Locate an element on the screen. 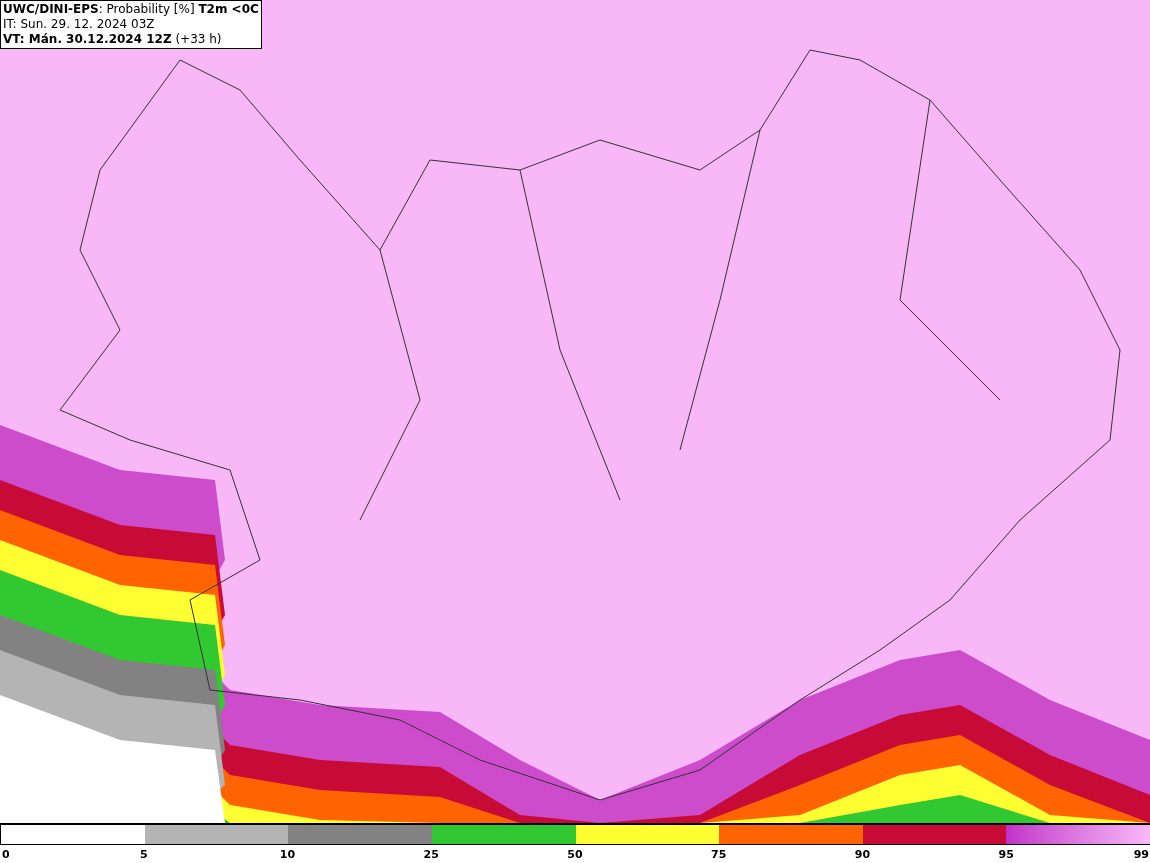  legend-label: 75 is located at coordinates (719, 855).